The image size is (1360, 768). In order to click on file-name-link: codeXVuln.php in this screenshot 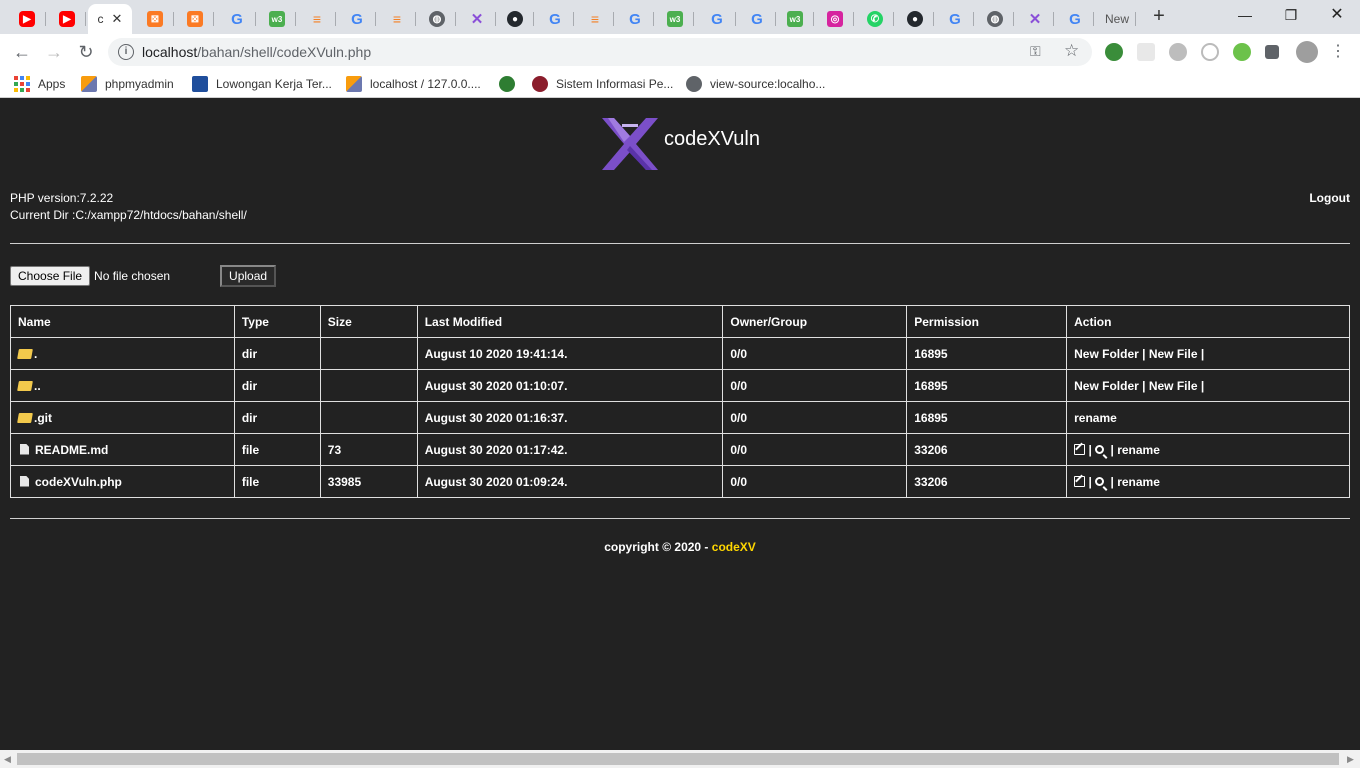, I will do `click(78, 482)`.